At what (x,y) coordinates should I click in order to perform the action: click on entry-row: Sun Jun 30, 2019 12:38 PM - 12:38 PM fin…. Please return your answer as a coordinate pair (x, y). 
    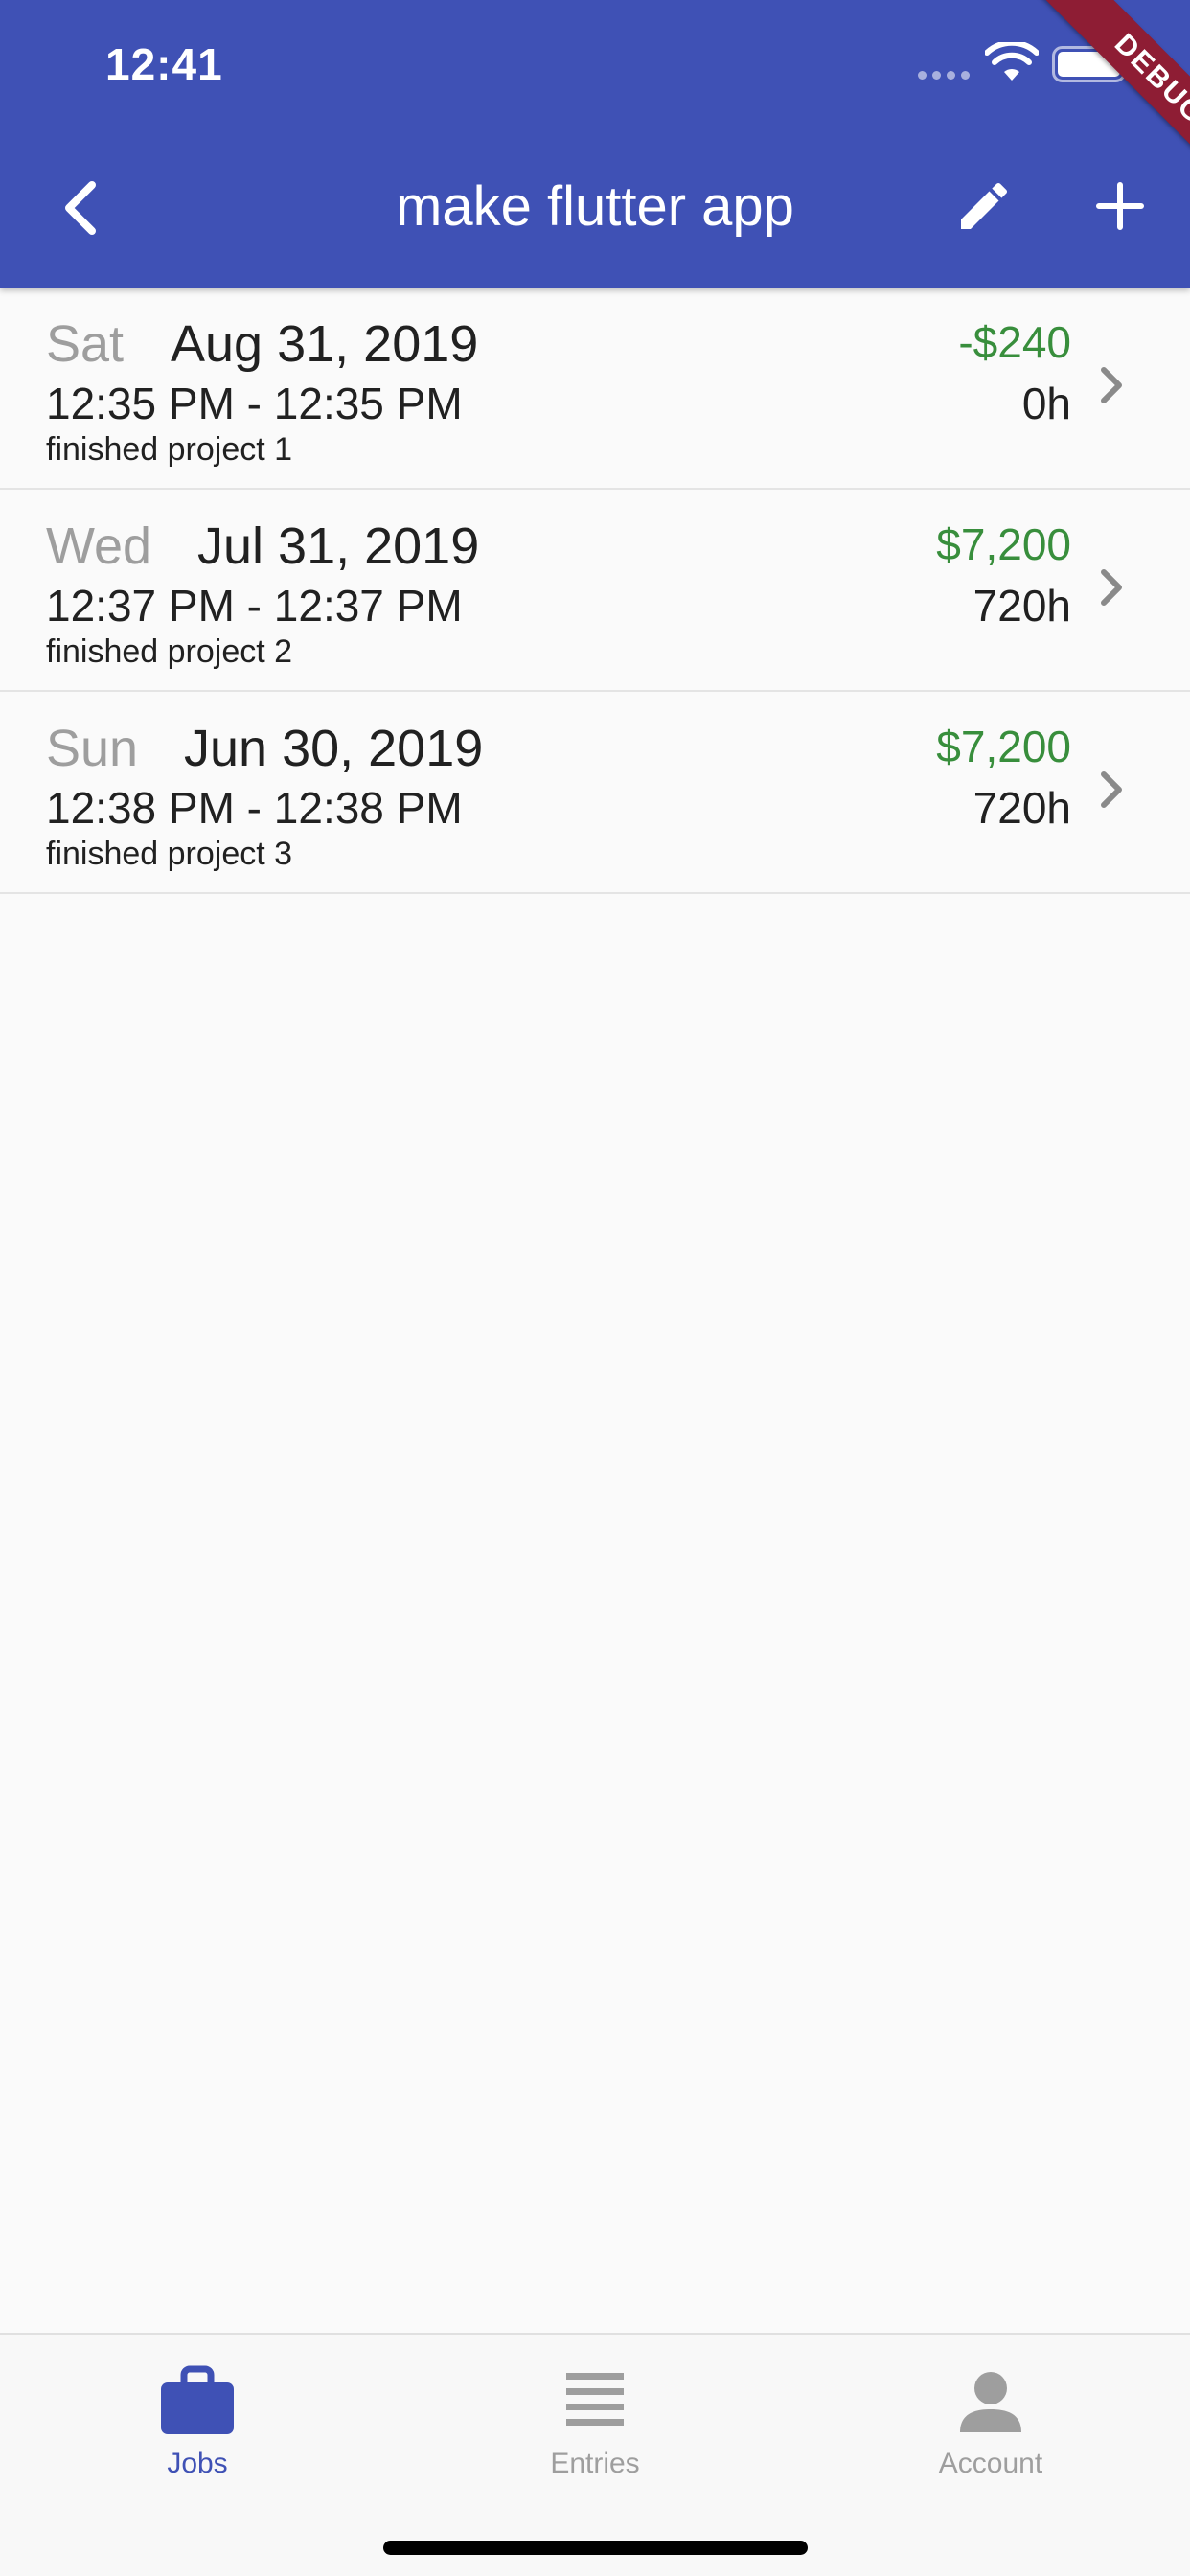
    Looking at the image, I should click on (595, 793).